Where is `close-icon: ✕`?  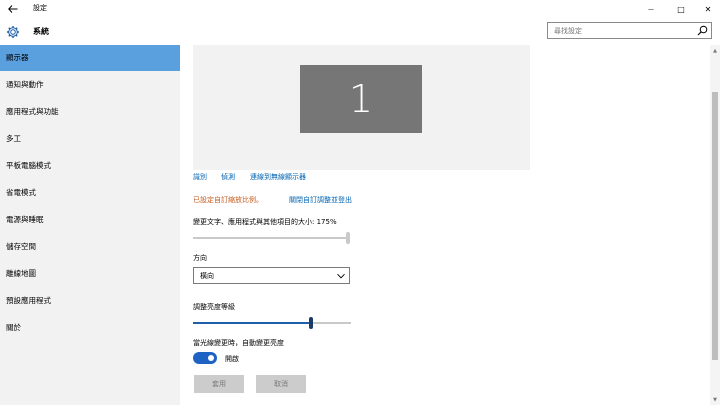 close-icon: ✕ is located at coordinates (708, 9).